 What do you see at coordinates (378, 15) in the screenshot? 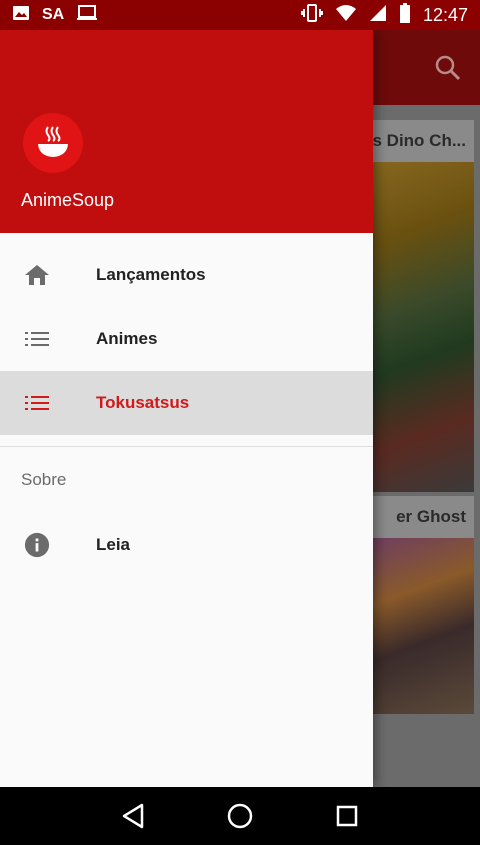
I see `signal-icon` at bounding box center [378, 15].